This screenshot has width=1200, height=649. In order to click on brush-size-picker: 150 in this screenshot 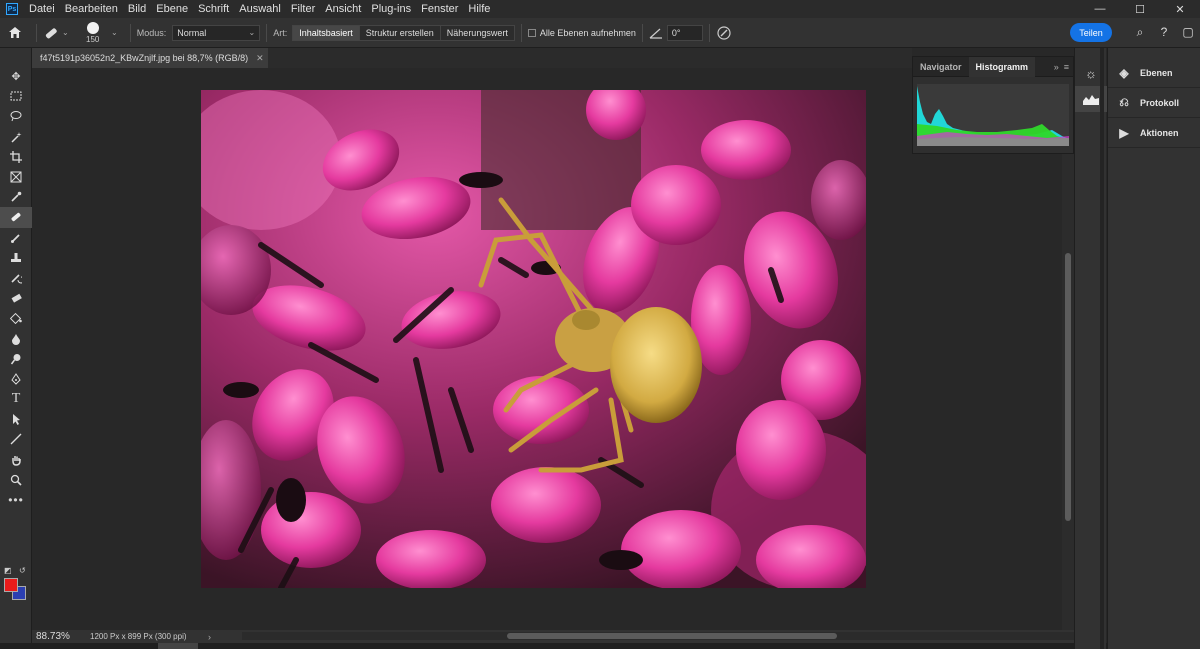, I will do `click(94, 33)`.